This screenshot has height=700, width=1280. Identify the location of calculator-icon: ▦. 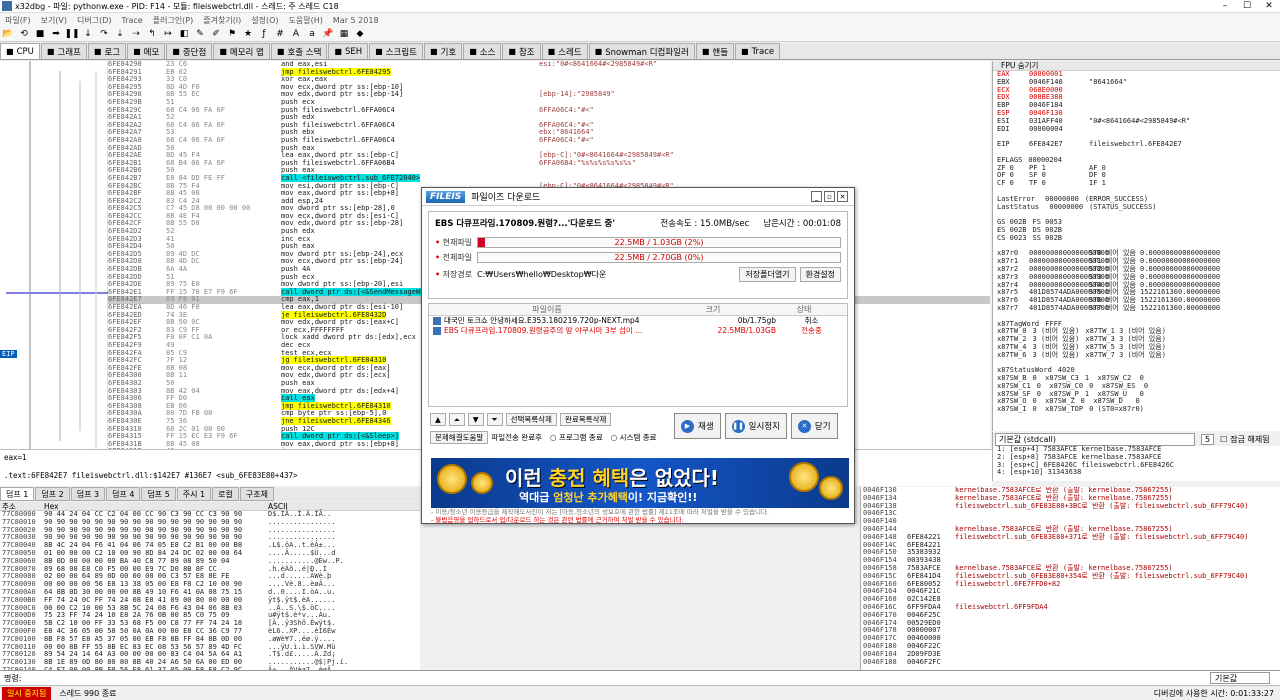
(344, 34).